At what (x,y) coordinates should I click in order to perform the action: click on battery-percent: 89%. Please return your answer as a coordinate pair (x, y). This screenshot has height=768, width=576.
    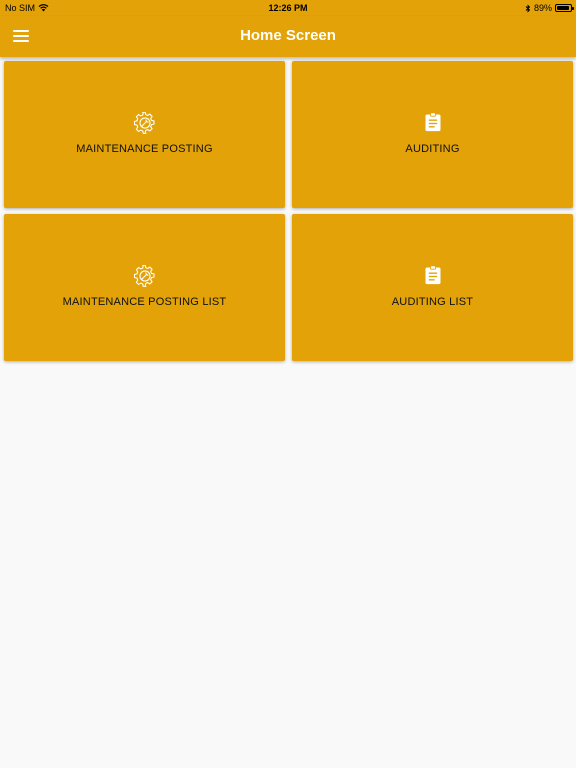
    Looking at the image, I should click on (542, 8).